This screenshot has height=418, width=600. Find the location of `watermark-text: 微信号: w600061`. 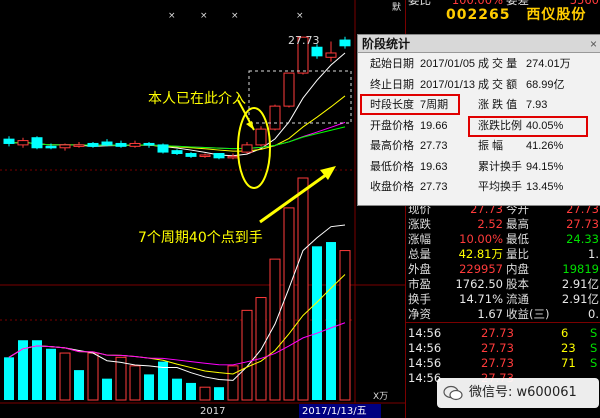

watermark-text: 微信号: w600061 is located at coordinates (523, 392).